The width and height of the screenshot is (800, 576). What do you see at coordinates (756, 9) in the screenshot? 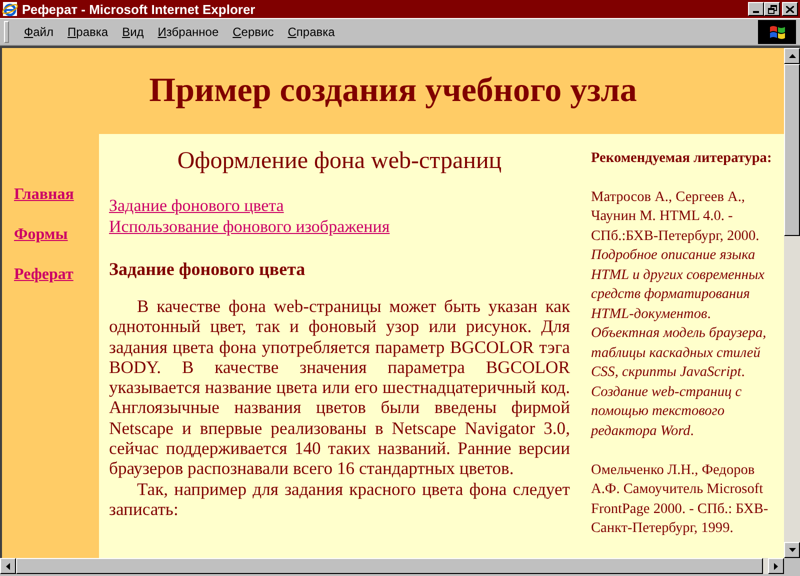
I see `minimize-button` at bounding box center [756, 9].